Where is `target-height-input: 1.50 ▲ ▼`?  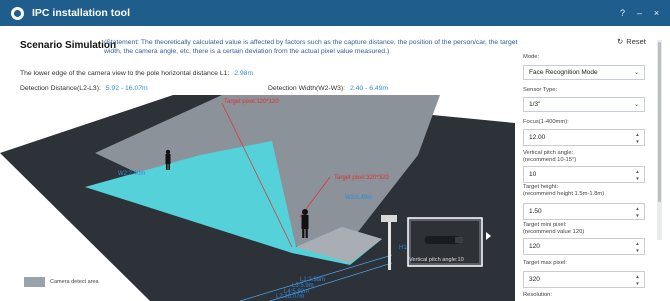
target-height-input: 1.50 ▲ ▼ is located at coordinates (584, 211).